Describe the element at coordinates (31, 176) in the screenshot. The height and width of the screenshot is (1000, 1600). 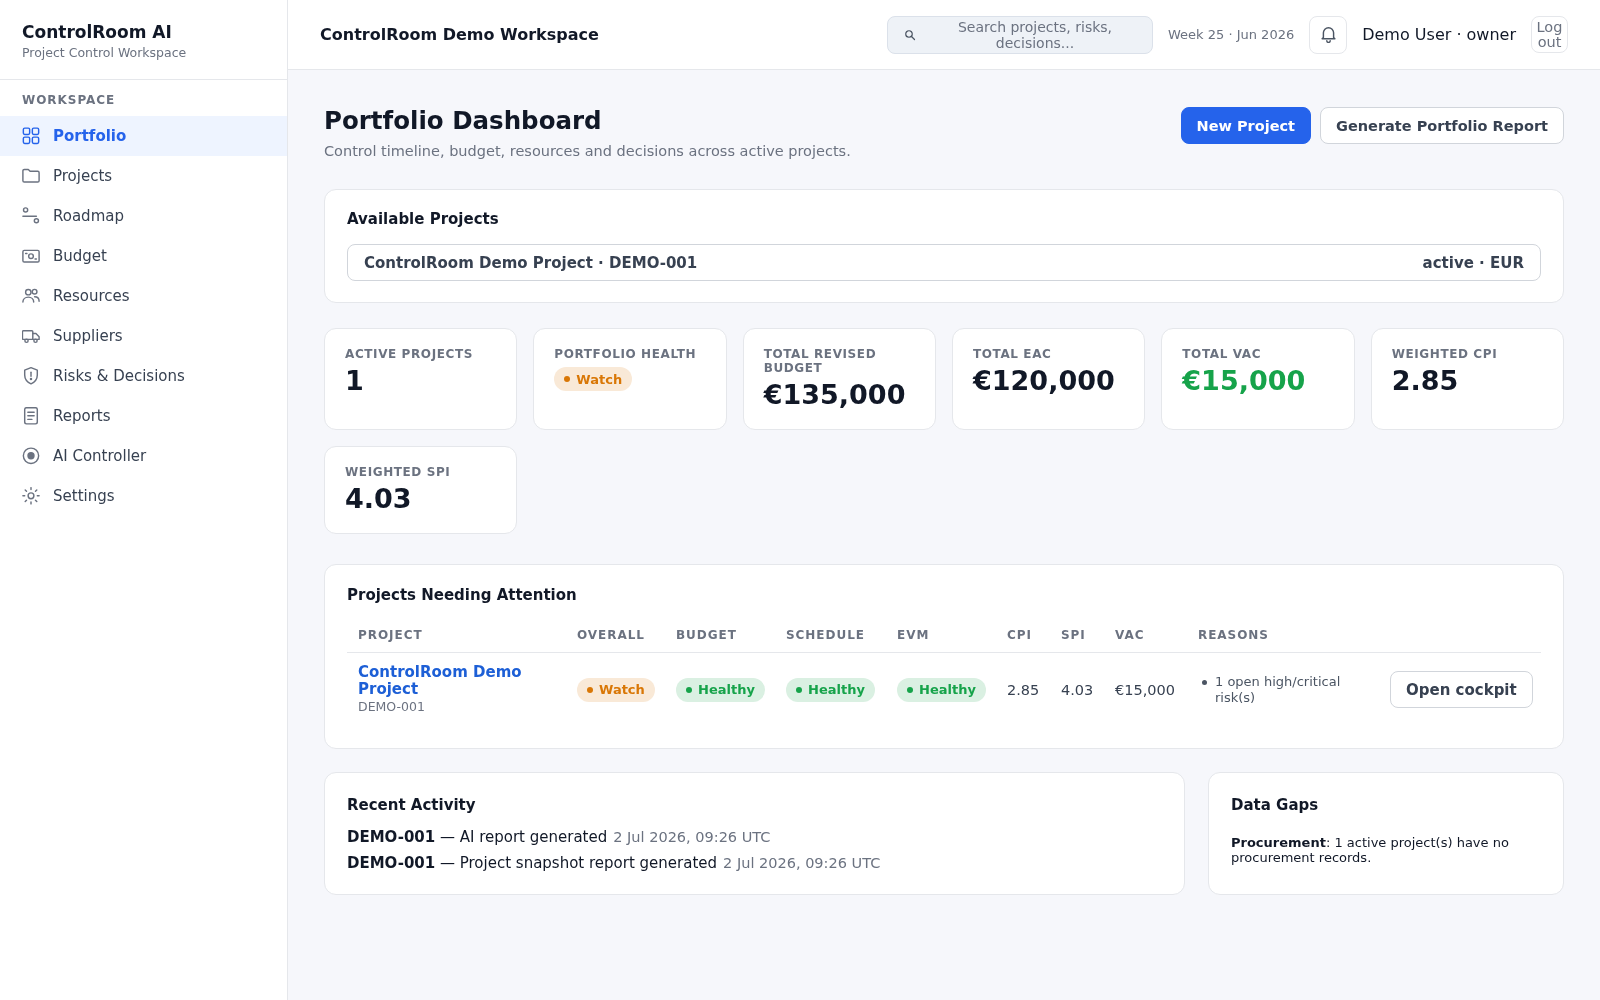
I see `folder-icon` at that location.